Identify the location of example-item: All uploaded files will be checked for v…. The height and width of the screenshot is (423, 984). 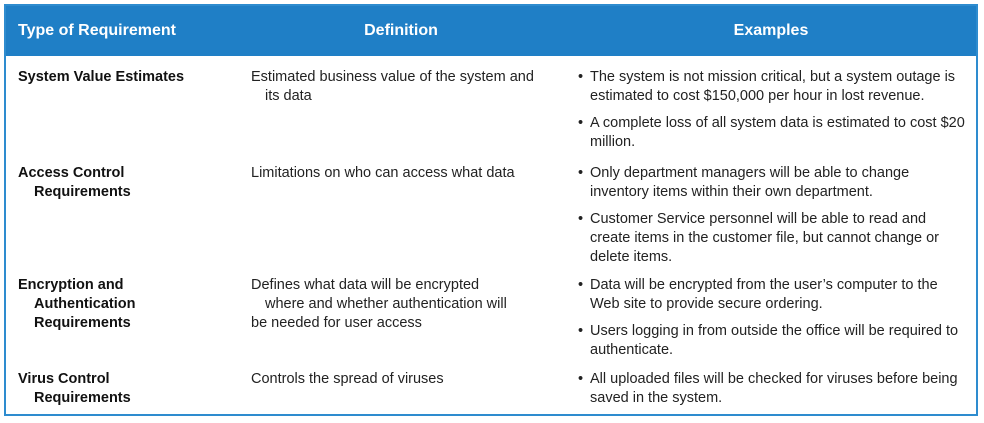
(772, 389).